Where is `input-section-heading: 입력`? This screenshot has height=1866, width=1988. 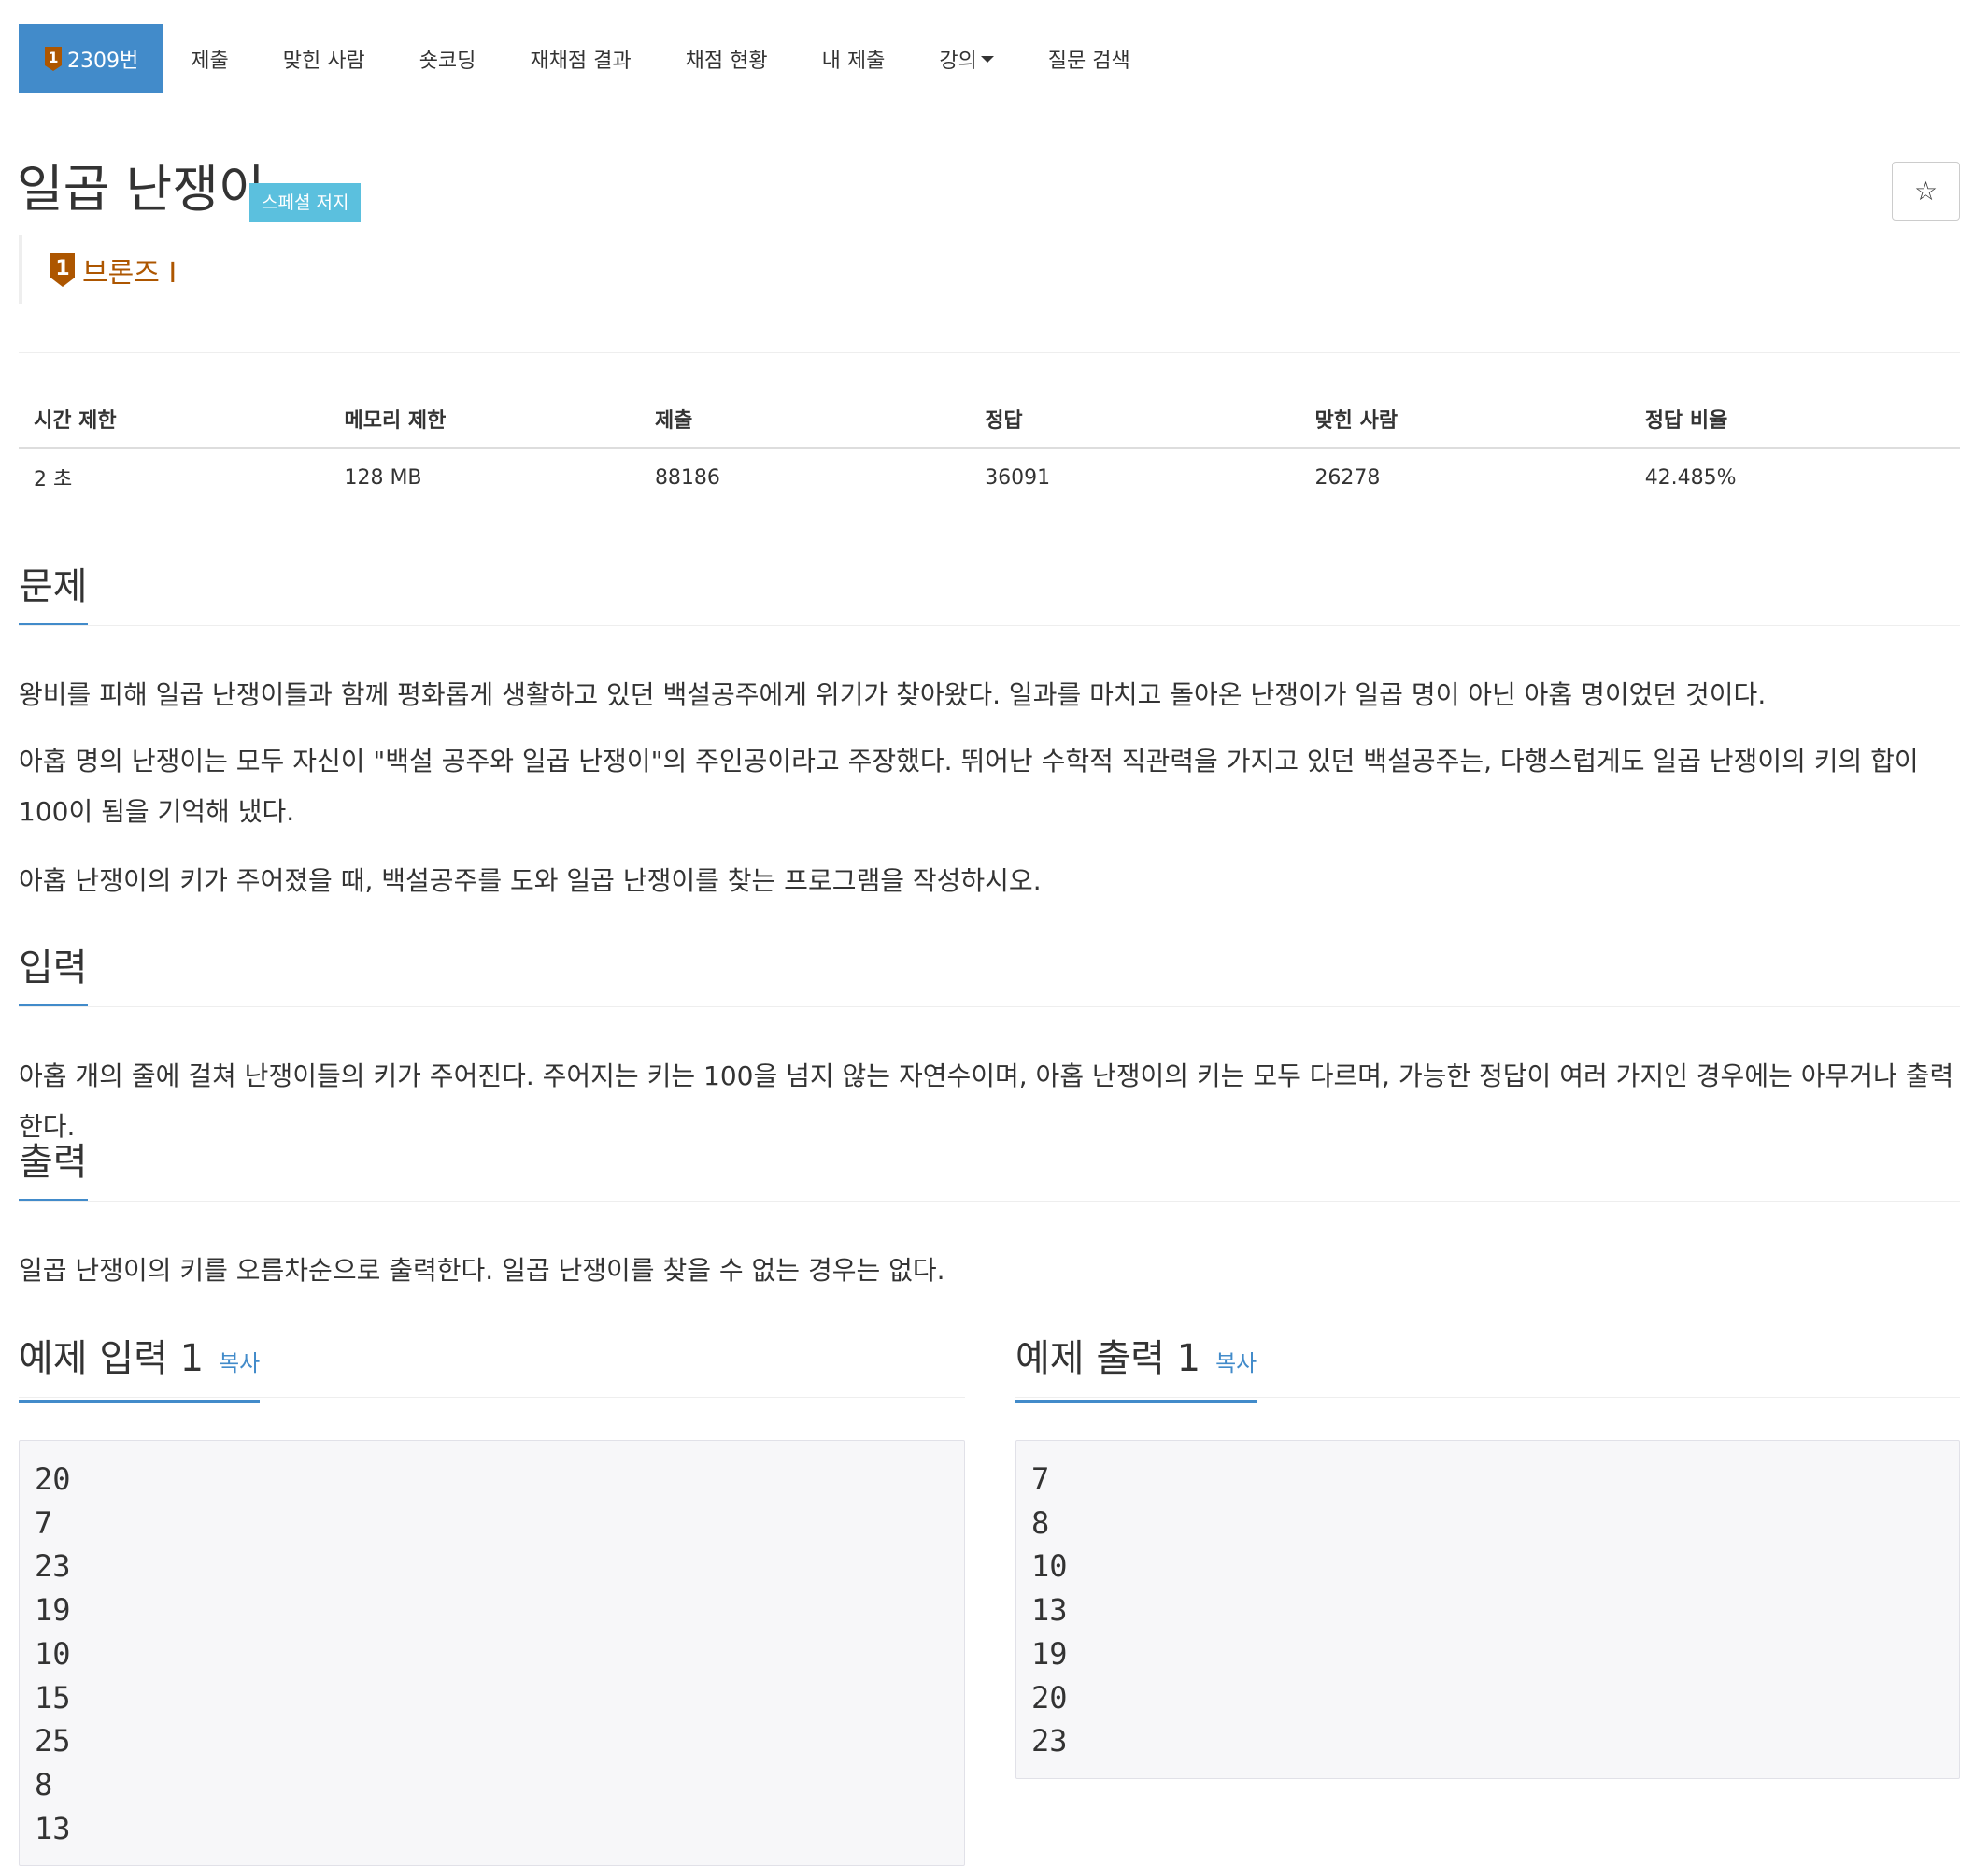
input-section-heading: 입력 is located at coordinates (53, 976).